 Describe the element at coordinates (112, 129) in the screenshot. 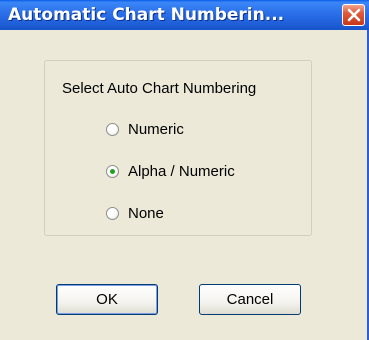

I see `radio-button-numeric` at that location.